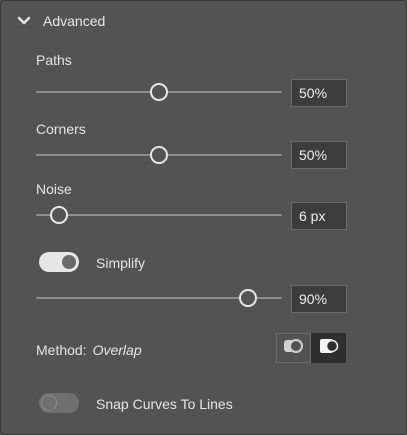  What do you see at coordinates (117, 350) in the screenshot?
I see `method-value: Overlap` at bounding box center [117, 350].